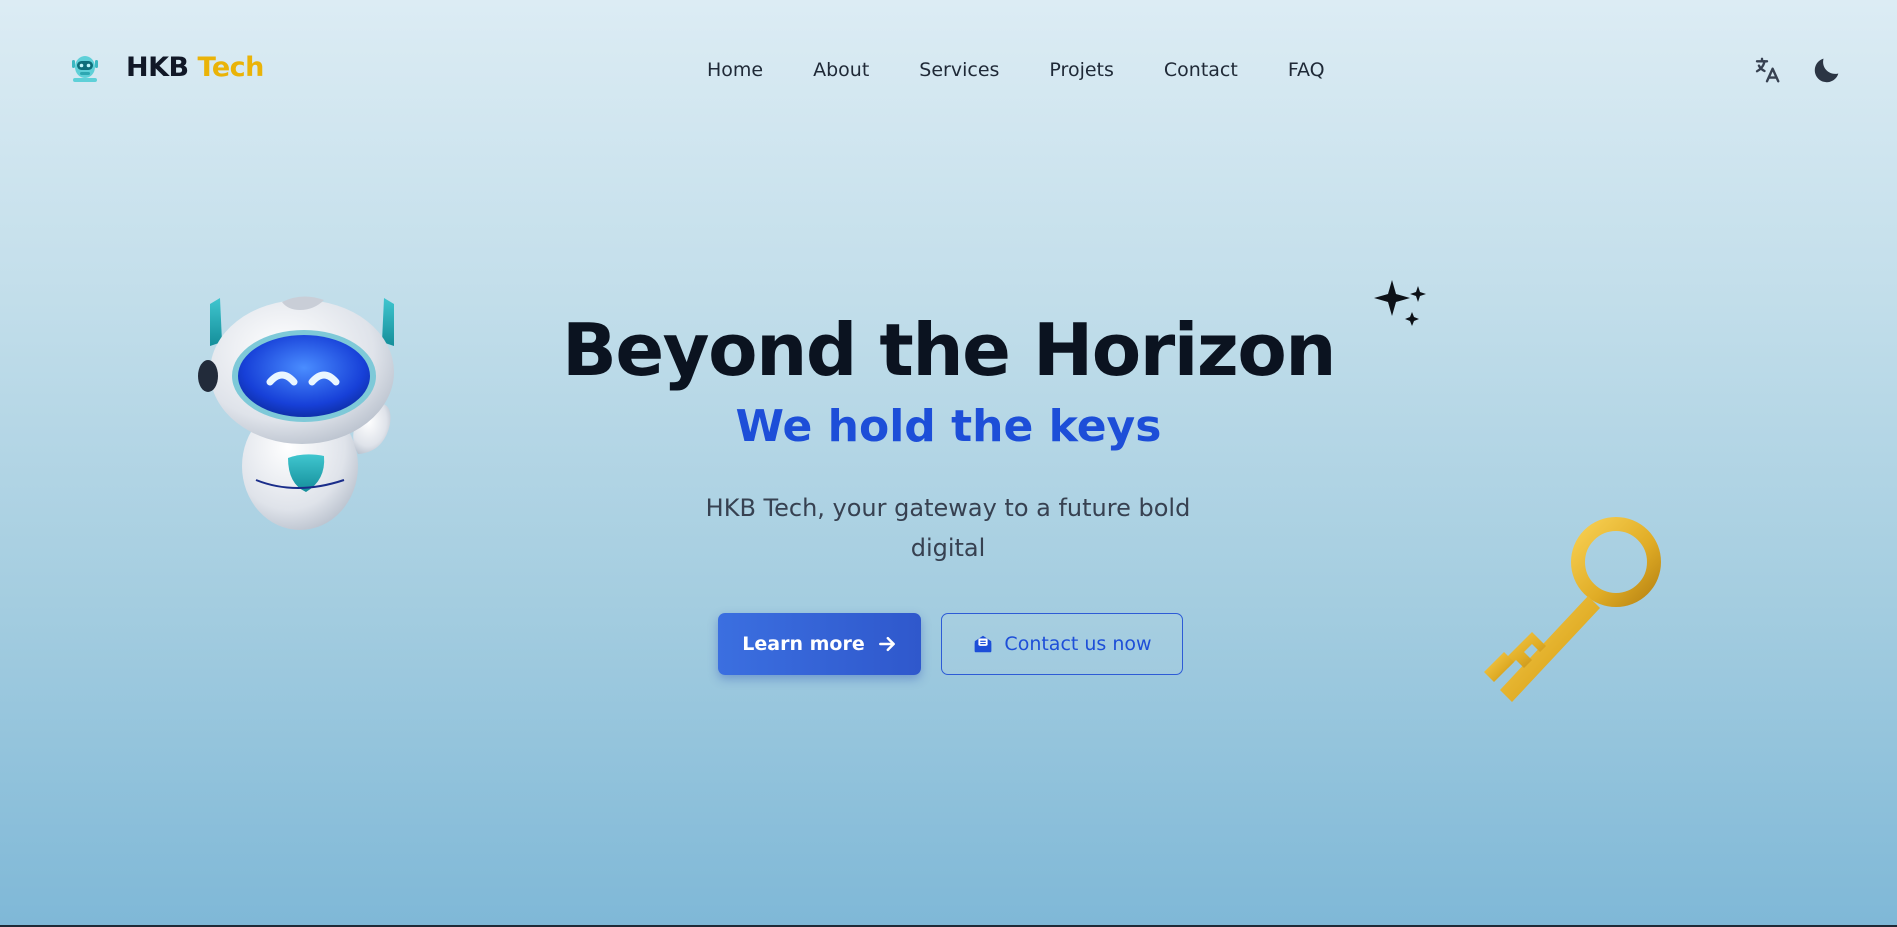 The image size is (1897, 927). I want to click on brand-name-accent: Tech, so click(231, 67).